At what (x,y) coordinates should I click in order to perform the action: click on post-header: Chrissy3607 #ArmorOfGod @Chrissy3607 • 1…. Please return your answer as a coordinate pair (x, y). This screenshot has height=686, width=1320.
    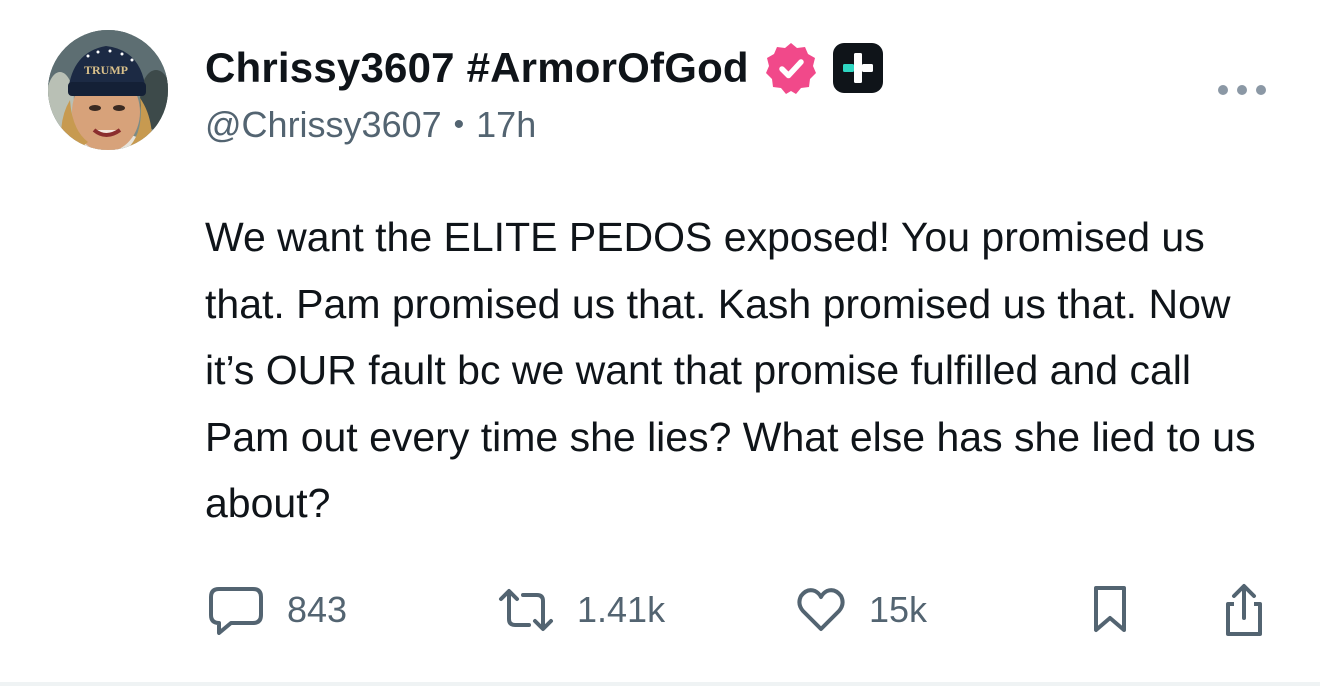
    Looking at the image, I should click on (545, 93).